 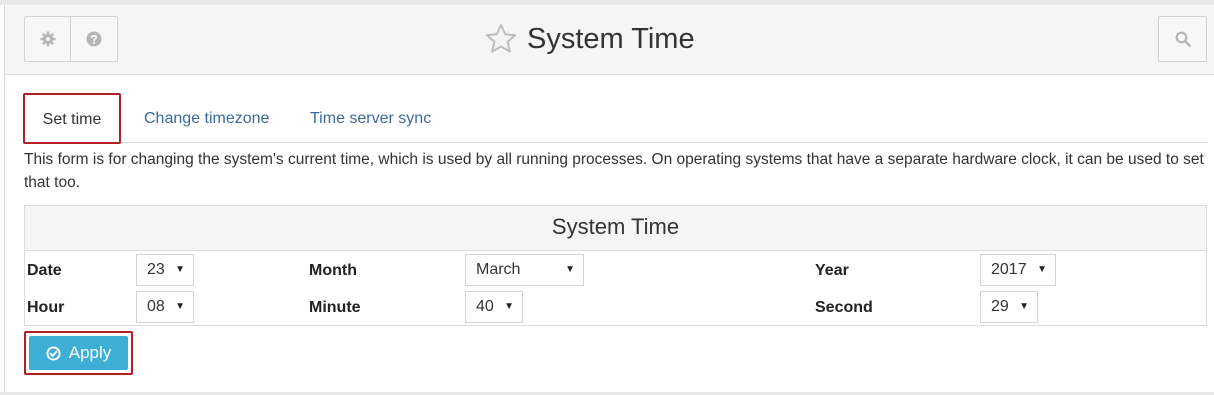 What do you see at coordinates (156, 306) in the screenshot?
I see `hour-value: 08` at bounding box center [156, 306].